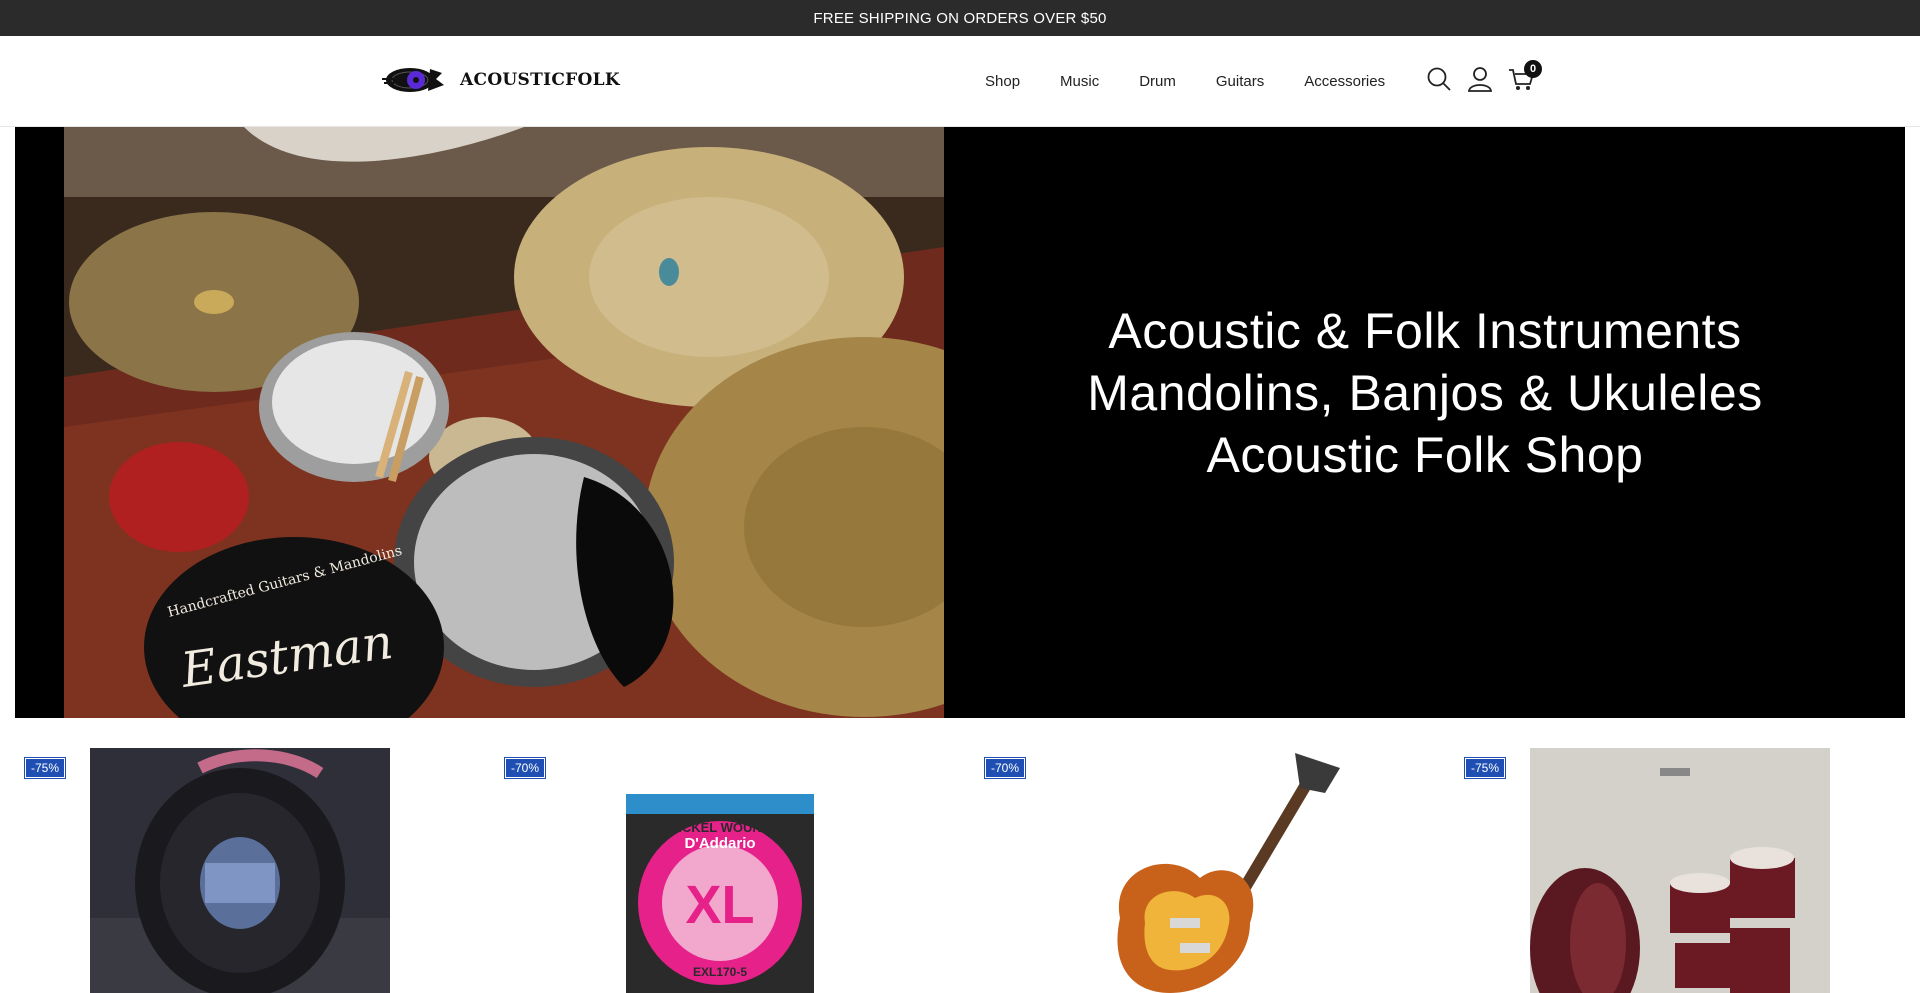  Describe the element at coordinates (1480, 79) in the screenshot. I see `user-icon` at that location.